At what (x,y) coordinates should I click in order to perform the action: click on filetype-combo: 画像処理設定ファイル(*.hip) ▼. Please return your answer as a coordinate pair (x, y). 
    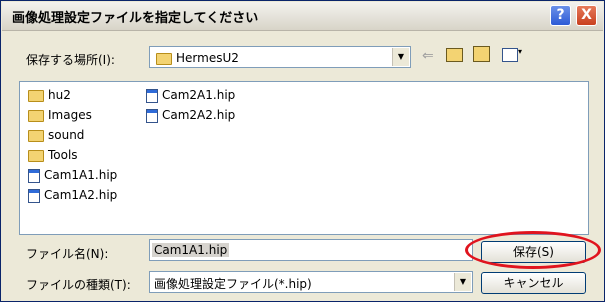
    Looking at the image, I should click on (311, 282).